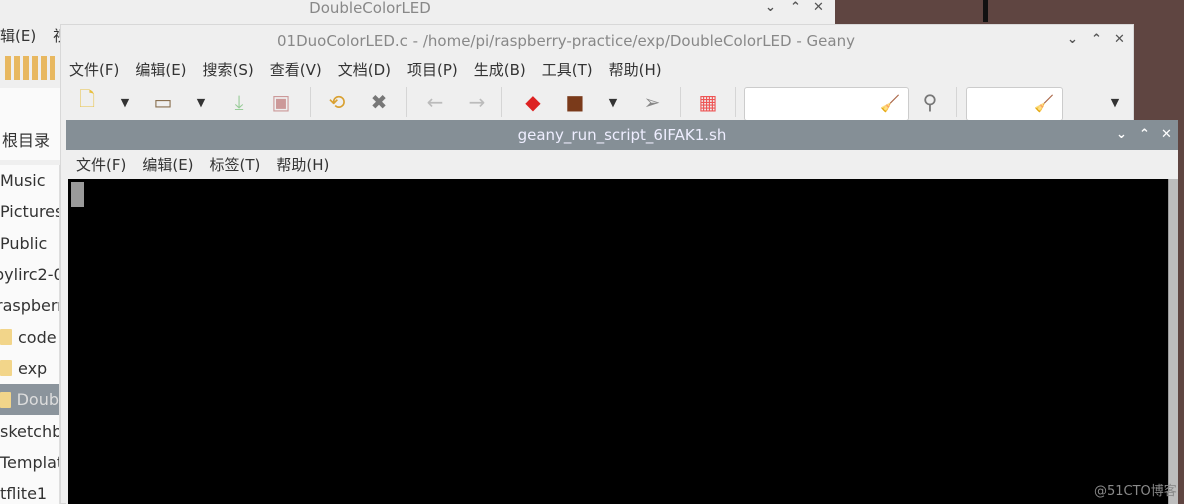 The height and width of the screenshot is (504, 1184). Describe the element at coordinates (1135, 491) in the screenshot. I see `watermark: @51CTO博客` at that location.